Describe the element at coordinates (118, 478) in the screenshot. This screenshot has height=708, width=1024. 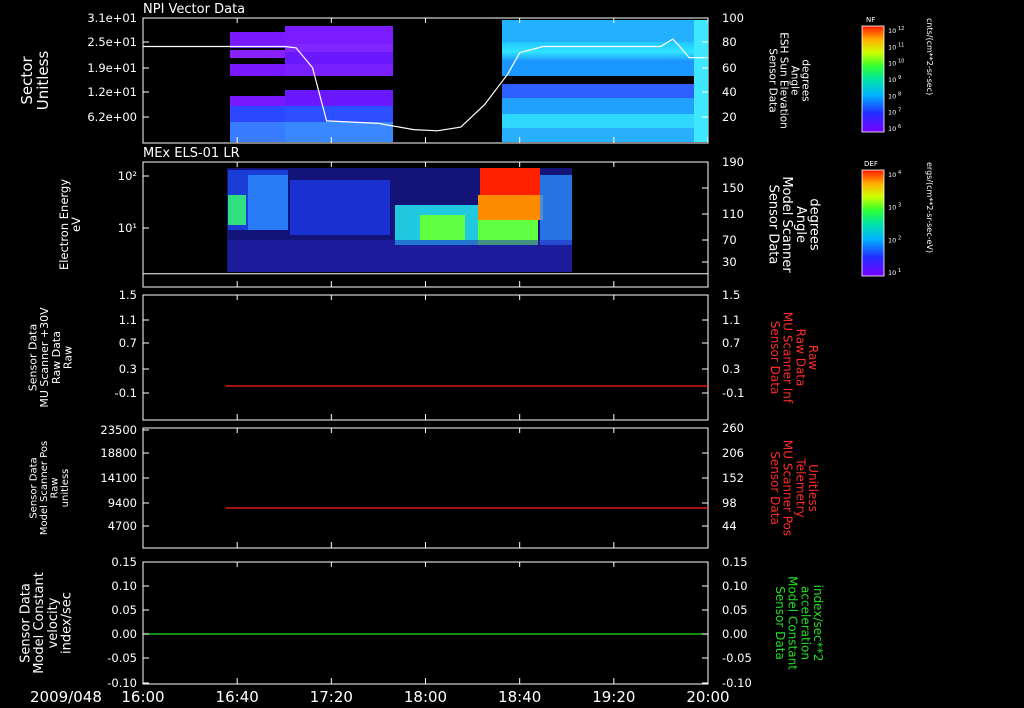
I see `panel4-ytick-label: 14100` at that location.